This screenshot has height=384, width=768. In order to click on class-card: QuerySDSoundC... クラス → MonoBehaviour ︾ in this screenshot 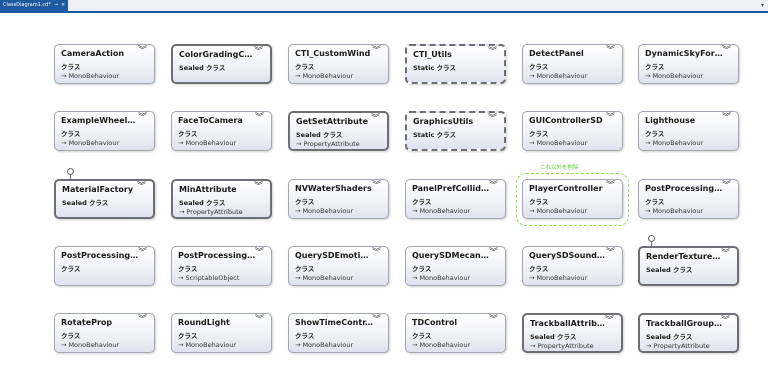, I will do `click(572, 266)`.